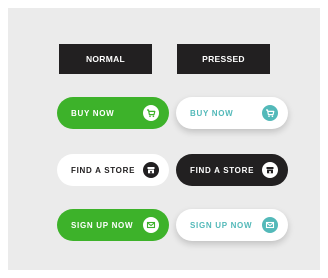 Image resolution: width=328 pixels, height=278 pixels. I want to click on normal-state-header: NORMAL, so click(105, 59).